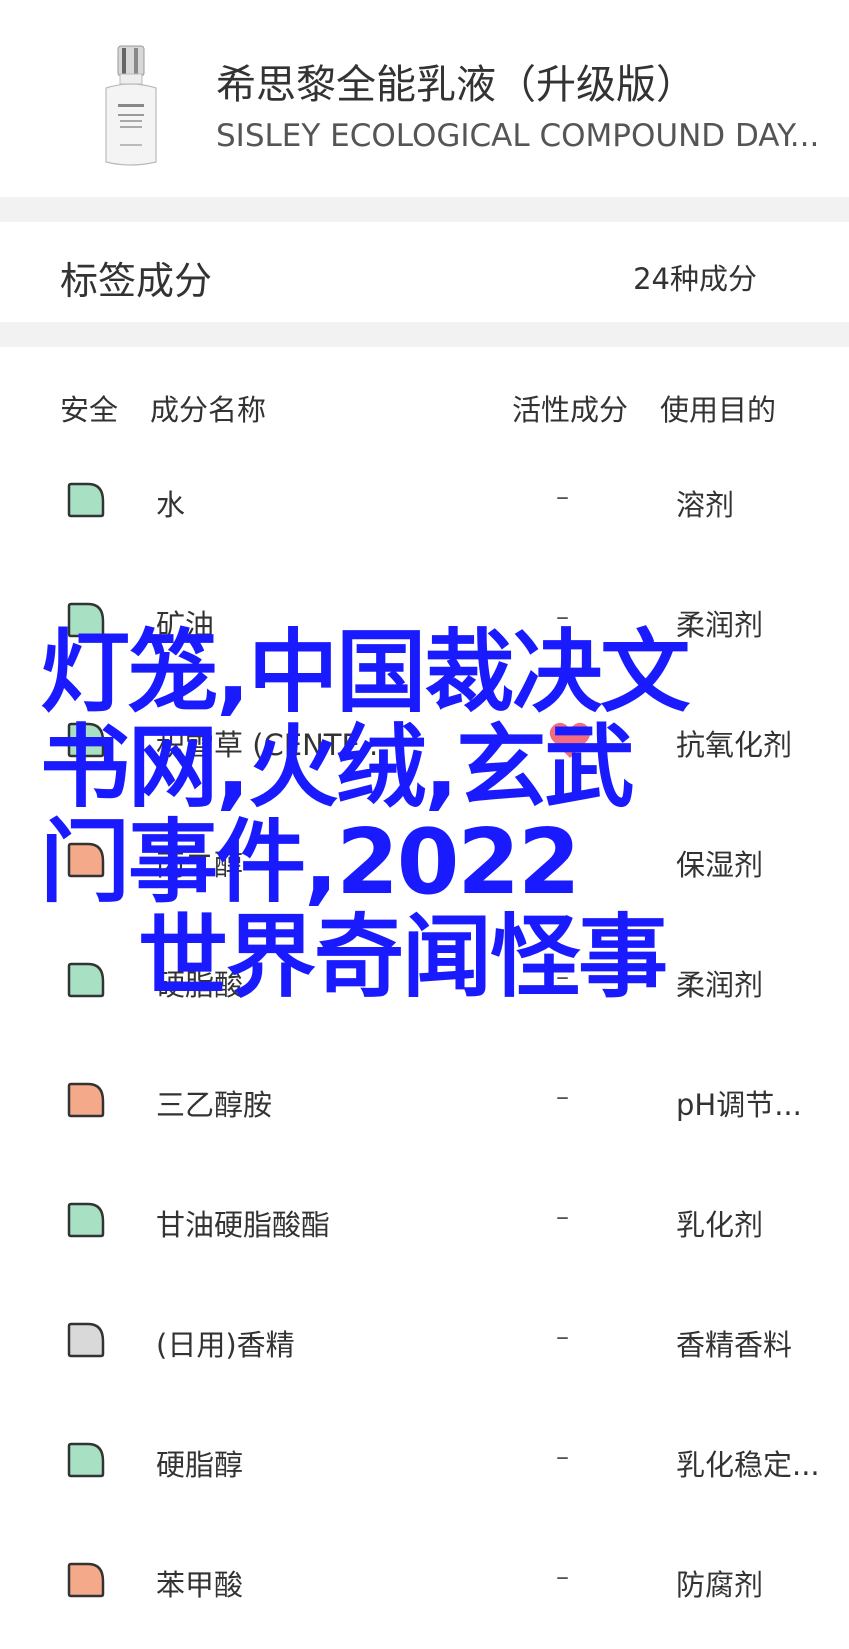 Image resolution: width=849 pixels, height=1649 pixels. Describe the element at coordinates (720, 1225) in the screenshot. I see `ingredient-purpose: 乳化剂` at that location.